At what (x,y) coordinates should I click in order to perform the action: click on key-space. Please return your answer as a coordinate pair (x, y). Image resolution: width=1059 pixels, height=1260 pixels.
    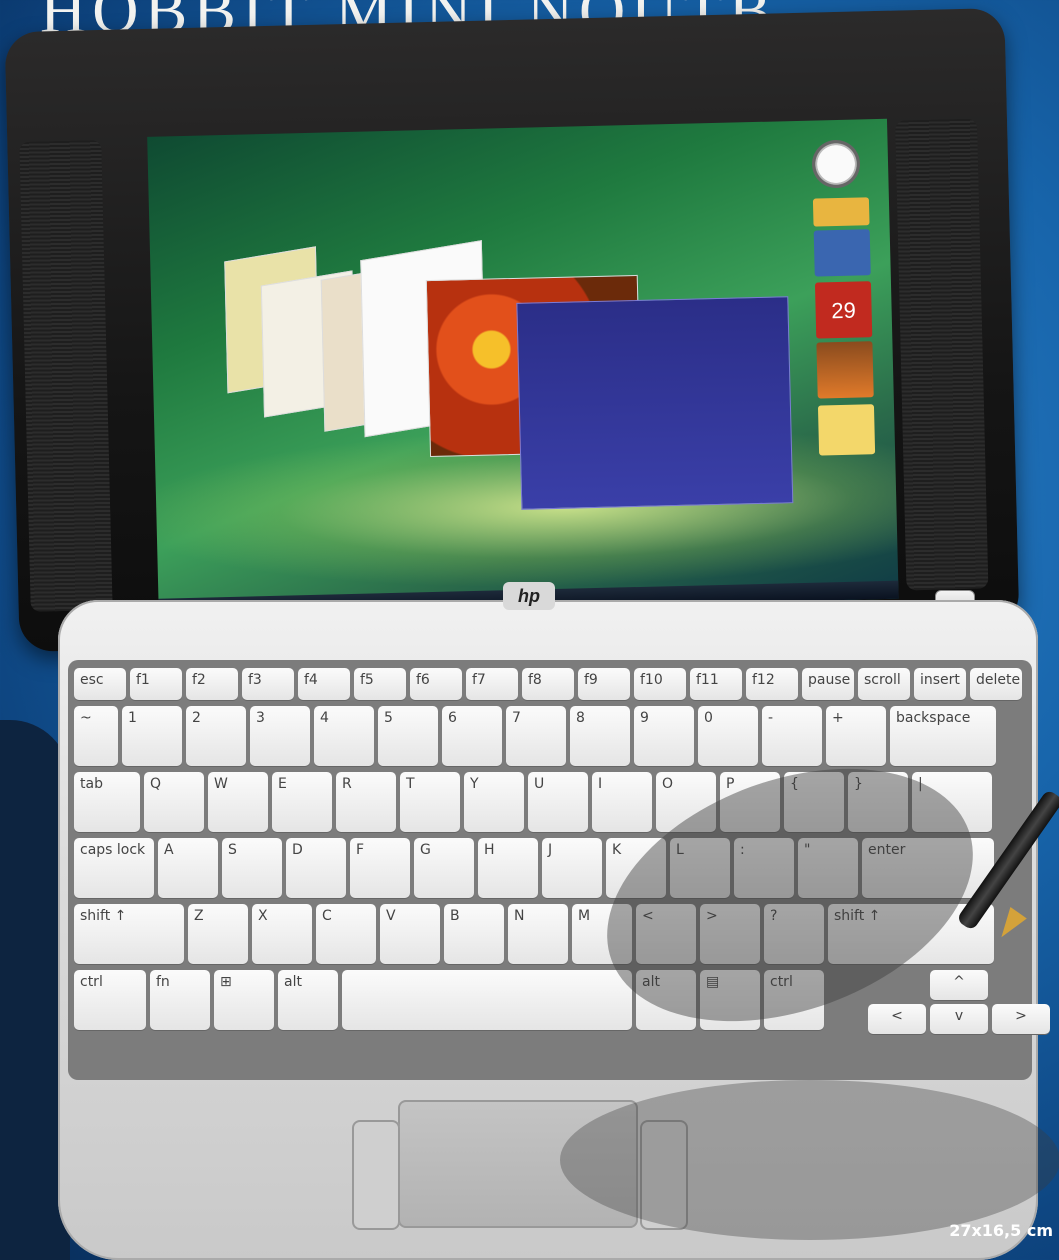
    Looking at the image, I should click on (487, 1000).